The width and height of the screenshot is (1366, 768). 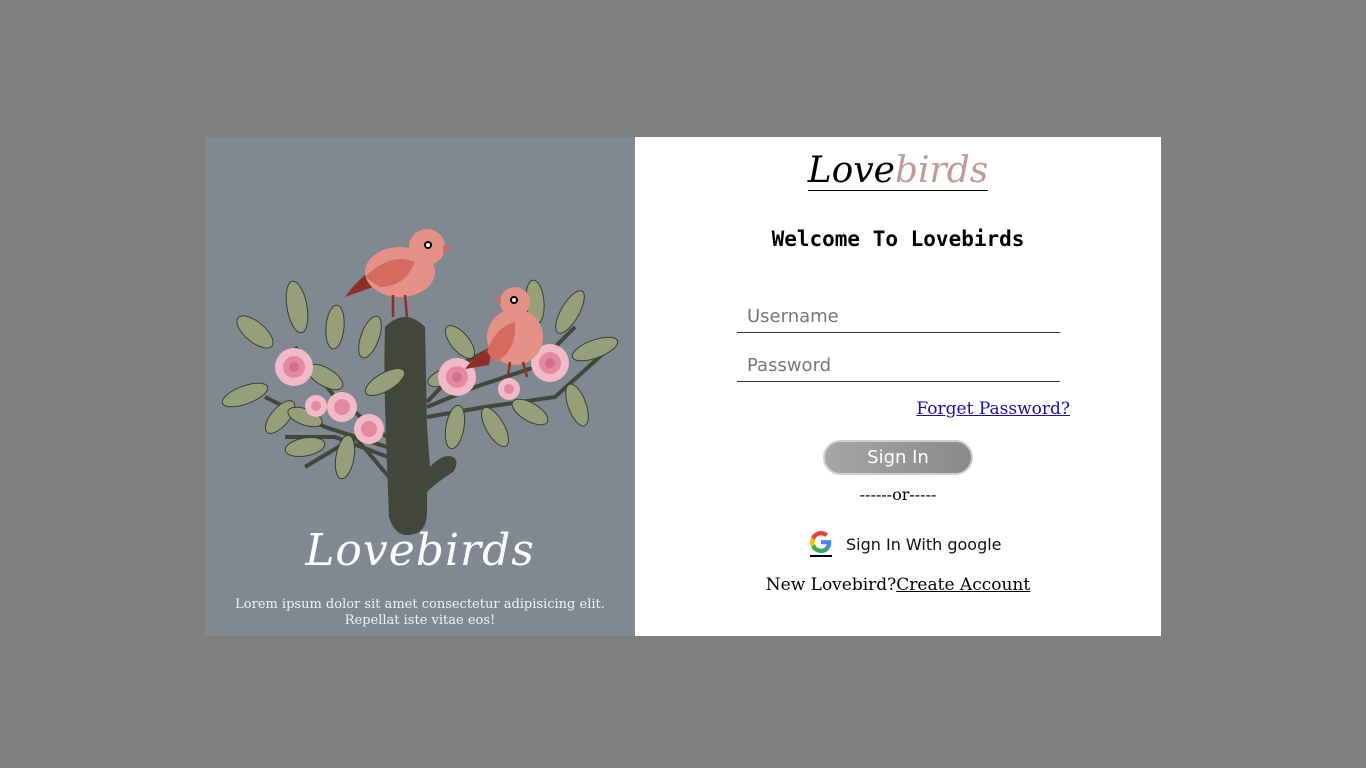 I want to click on signup-row: New Lovebird?Create Account, so click(x=898, y=585).